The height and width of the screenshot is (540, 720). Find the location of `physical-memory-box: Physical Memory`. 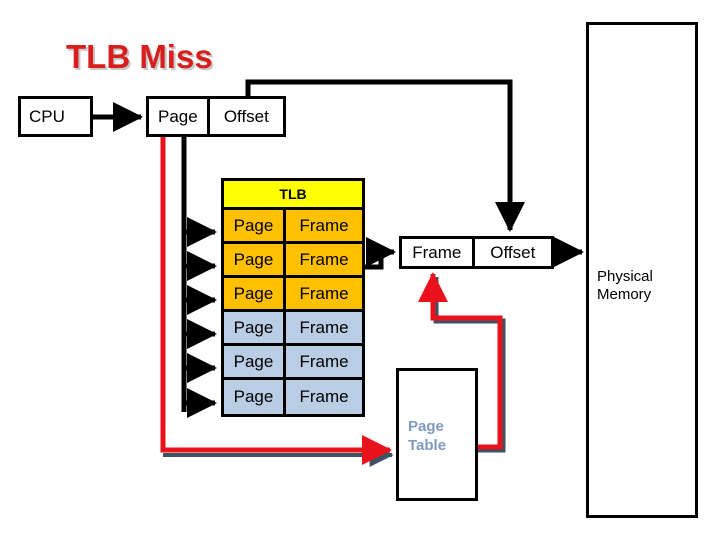

physical-memory-box: Physical Memory is located at coordinates (642, 270).